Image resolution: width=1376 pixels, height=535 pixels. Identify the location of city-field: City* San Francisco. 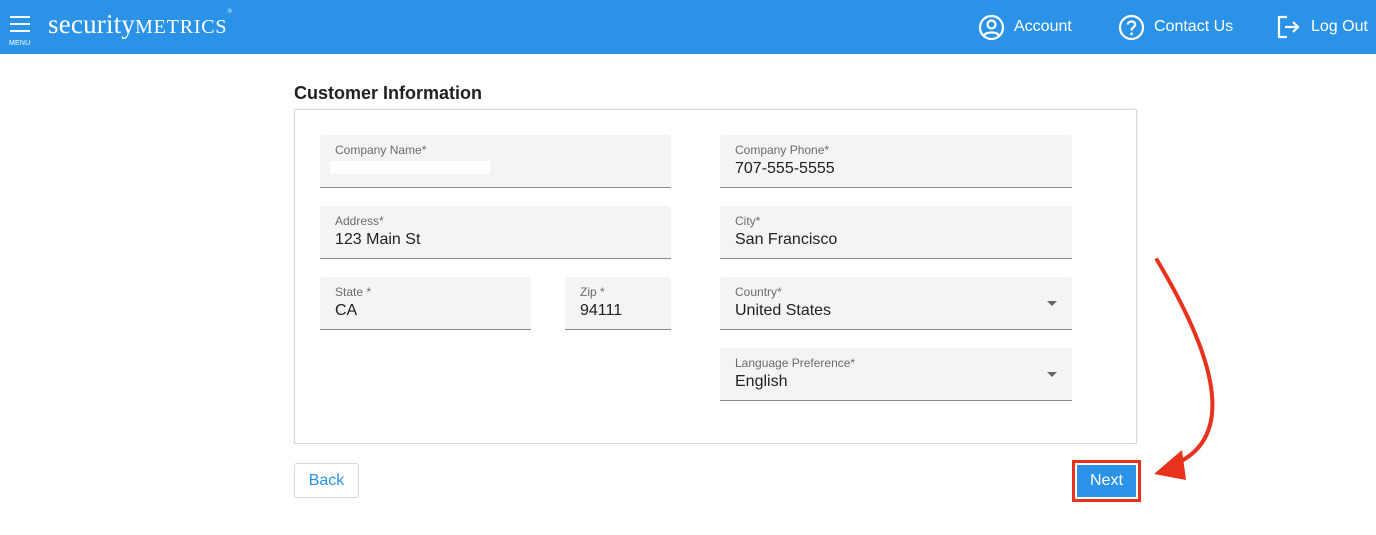
(896, 232).